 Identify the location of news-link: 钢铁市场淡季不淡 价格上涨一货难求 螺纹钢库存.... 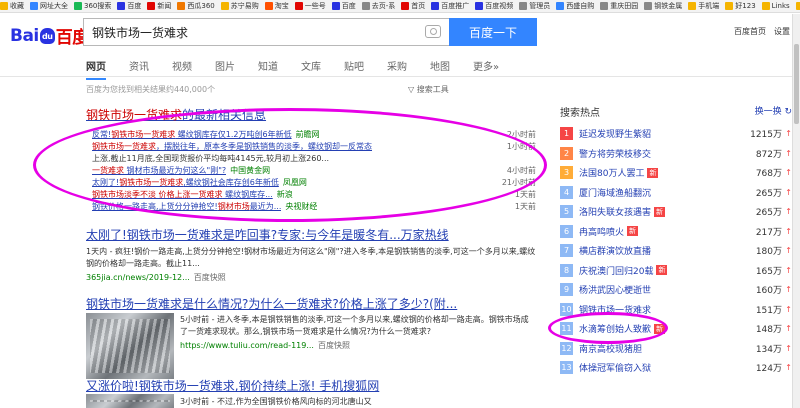
(182, 195).